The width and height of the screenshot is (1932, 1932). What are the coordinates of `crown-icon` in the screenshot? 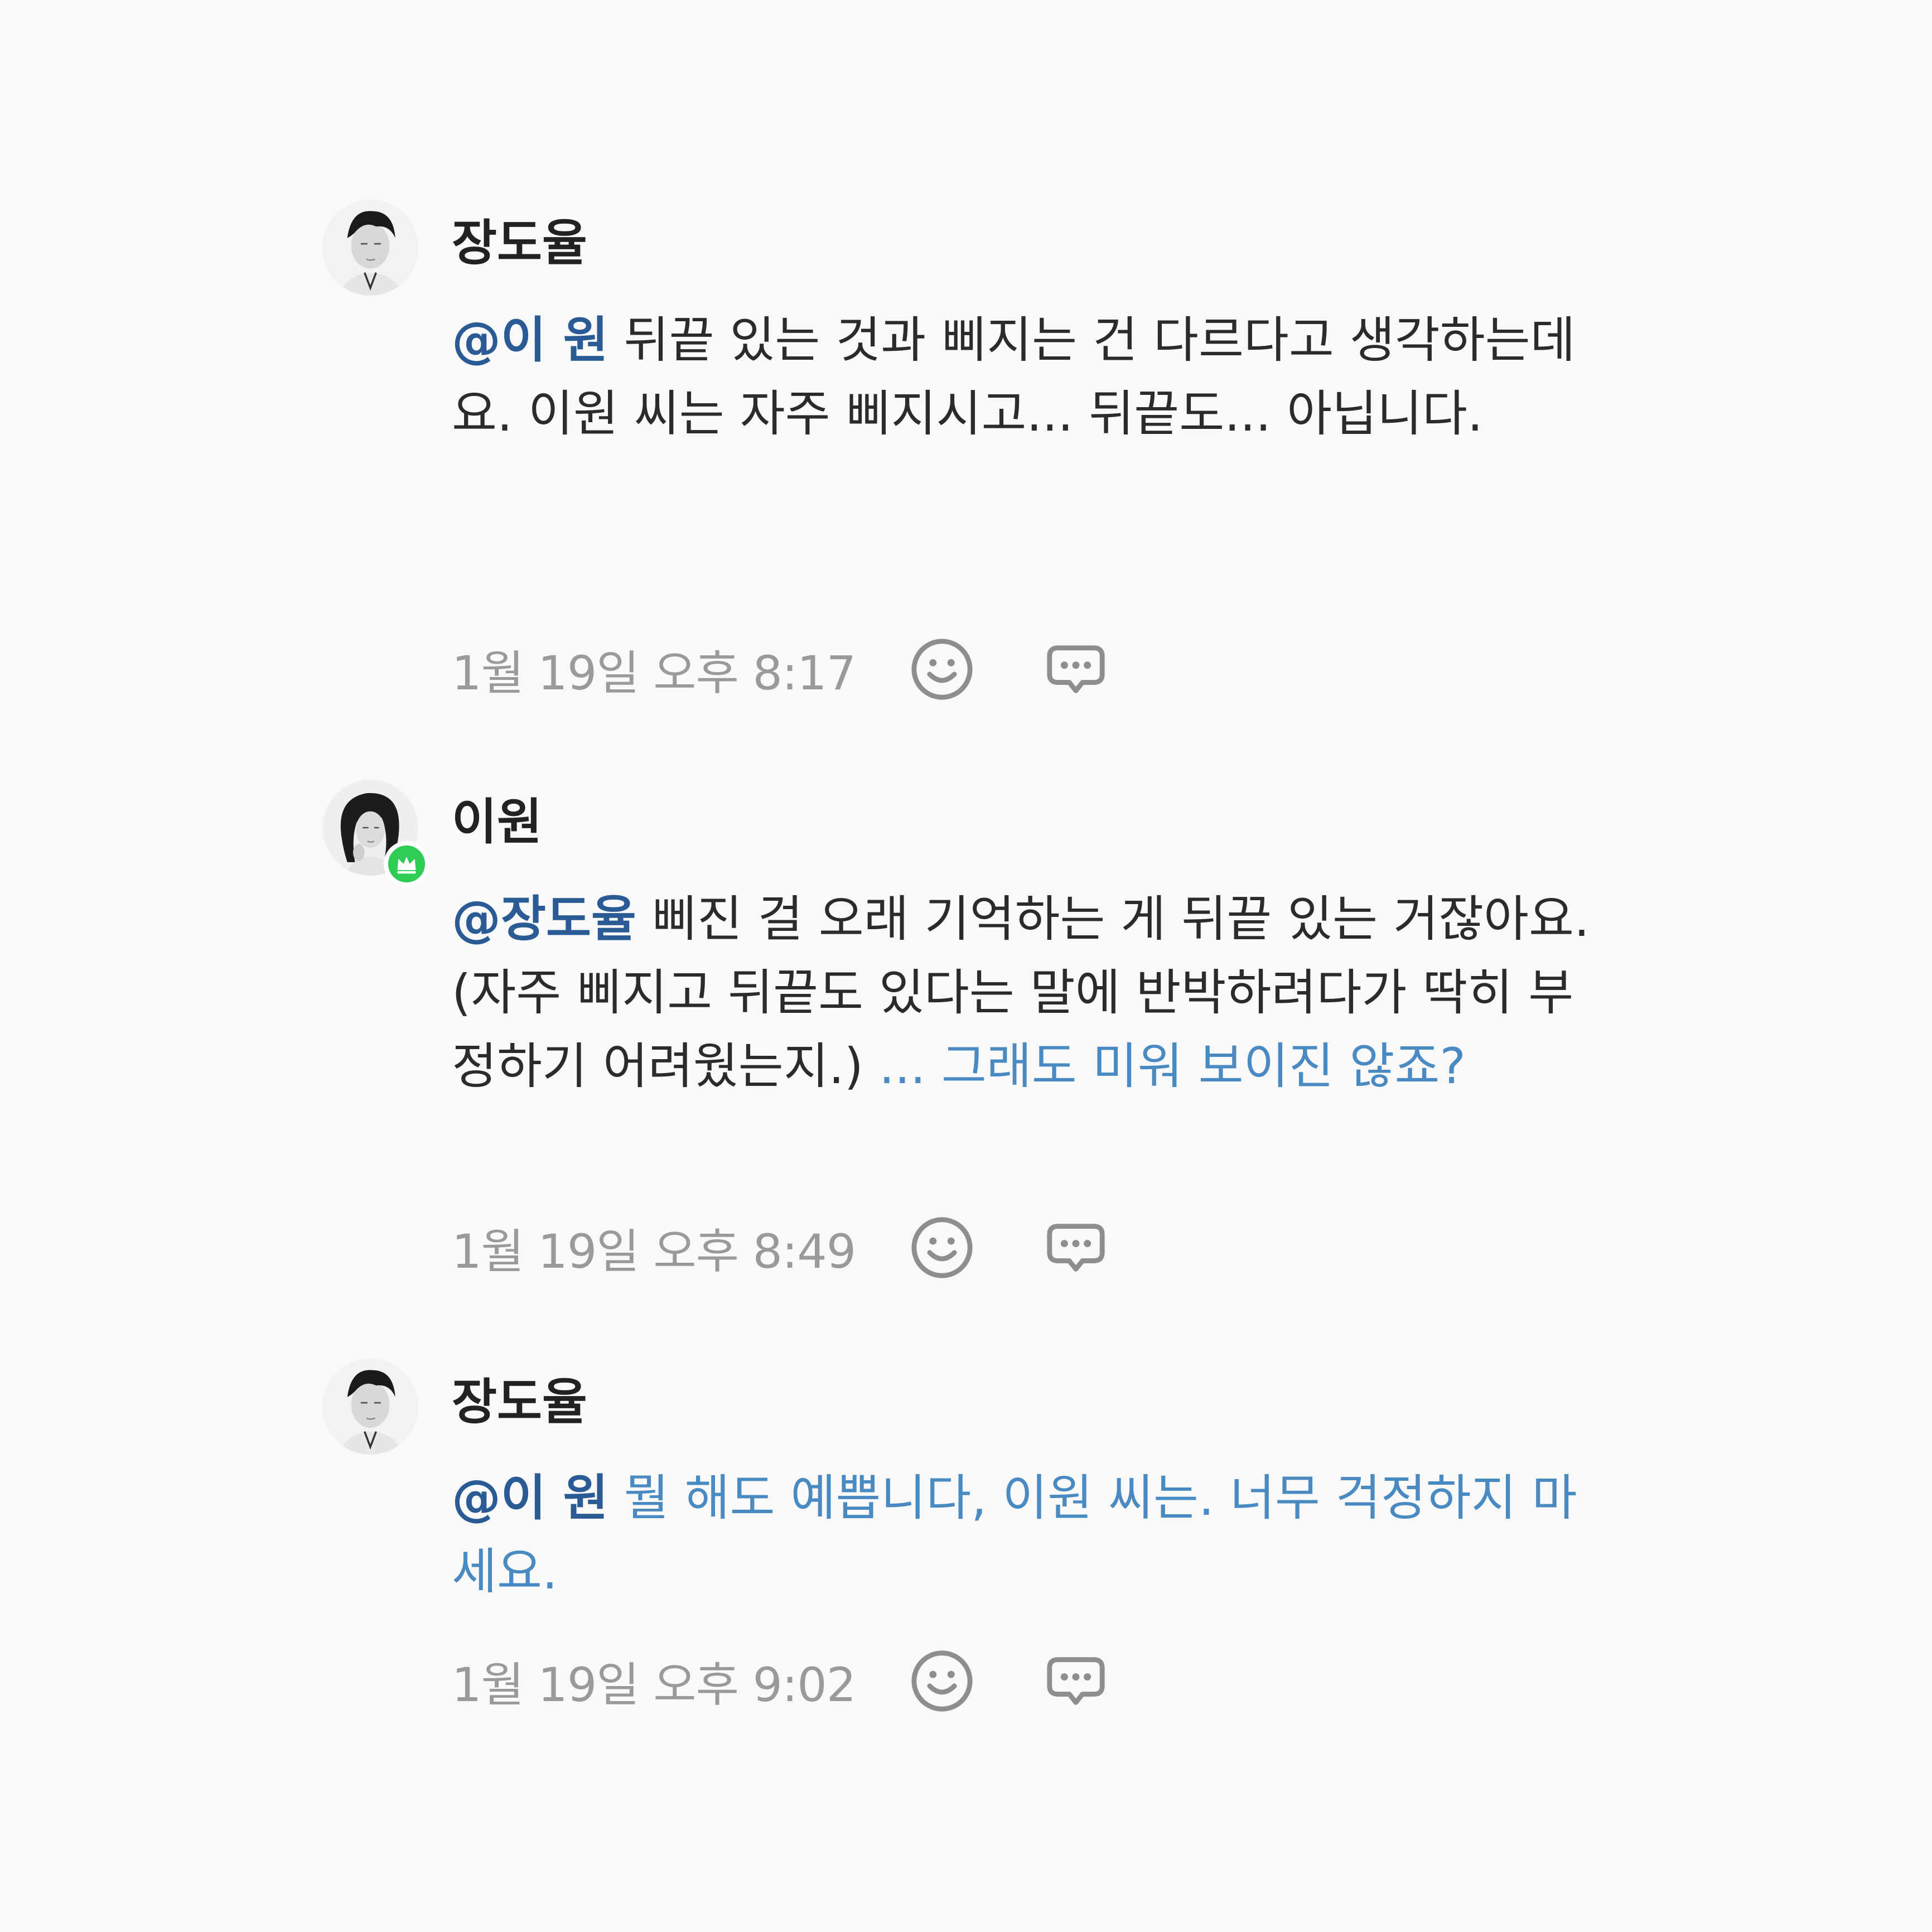 It's located at (406, 864).